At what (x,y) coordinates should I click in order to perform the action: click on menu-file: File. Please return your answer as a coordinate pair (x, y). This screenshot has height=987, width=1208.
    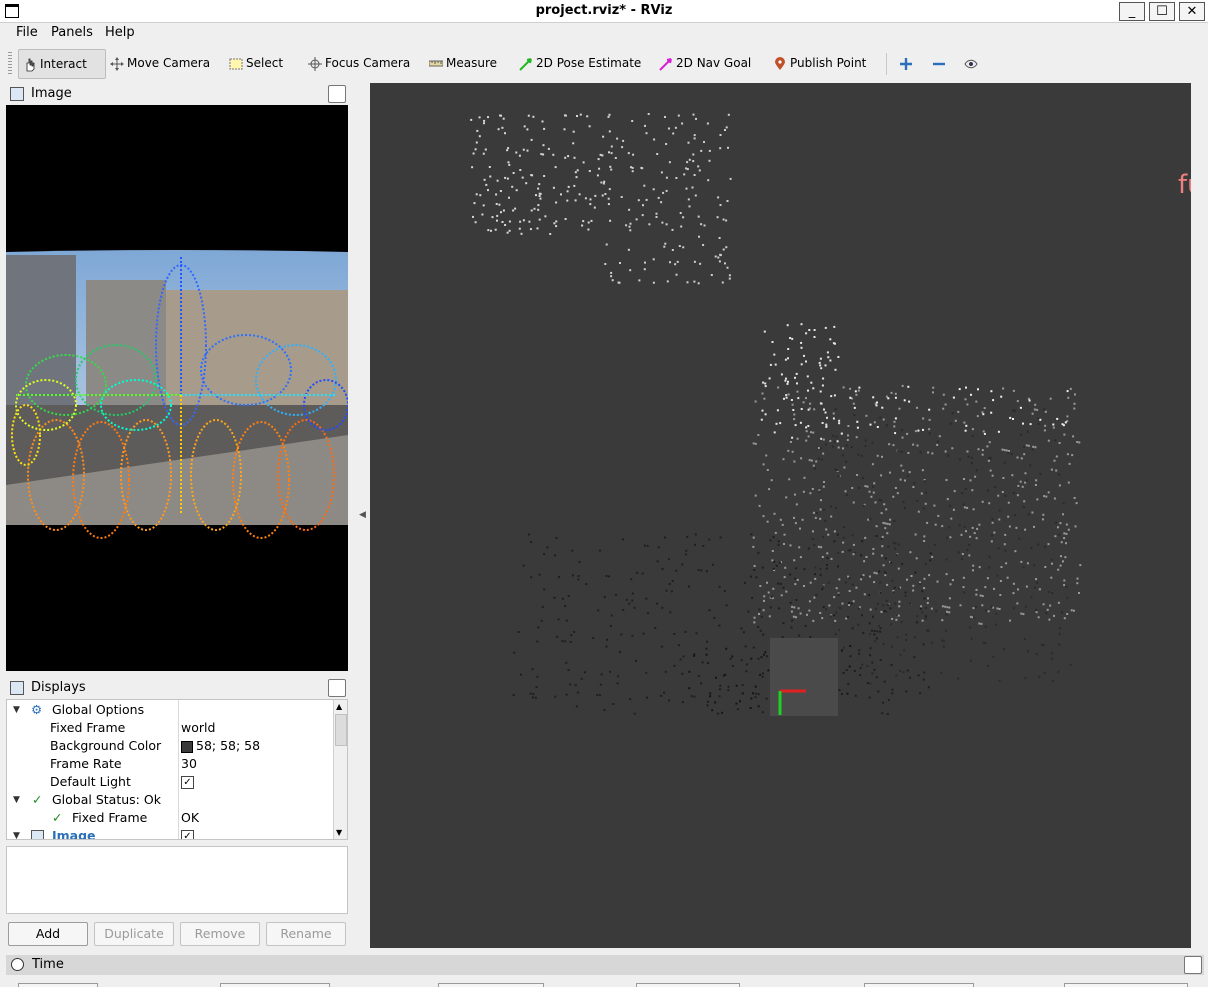
    Looking at the image, I should click on (27, 32).